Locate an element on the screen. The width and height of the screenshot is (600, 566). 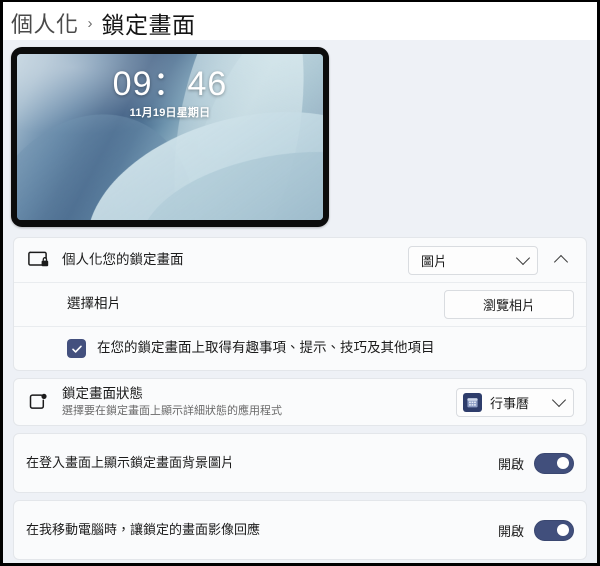
signin-background-toggle is located at coordinates (554, 463).